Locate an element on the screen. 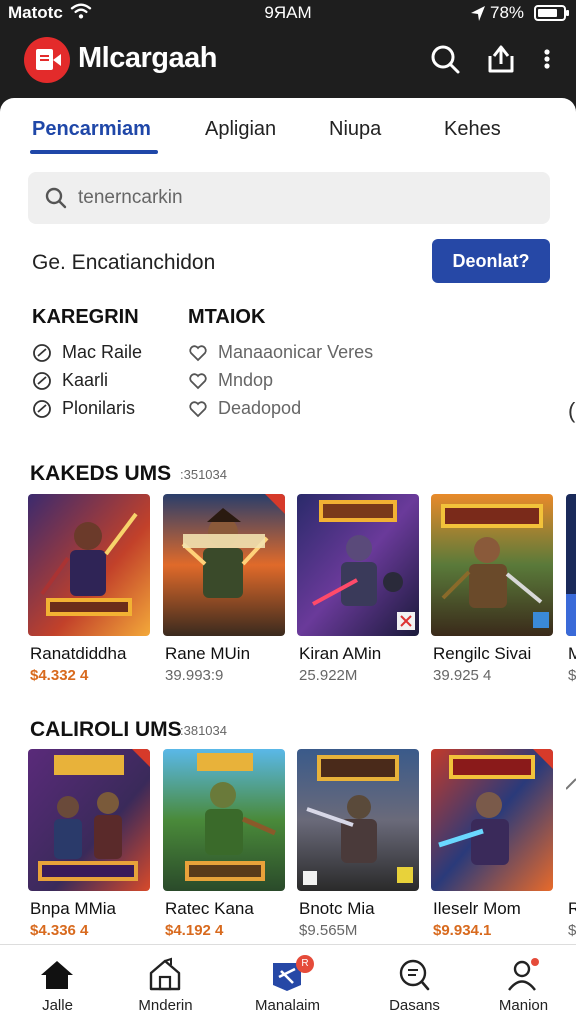 The image size is (576, 1024). search-list-icon is located at coordinates (414, 975).